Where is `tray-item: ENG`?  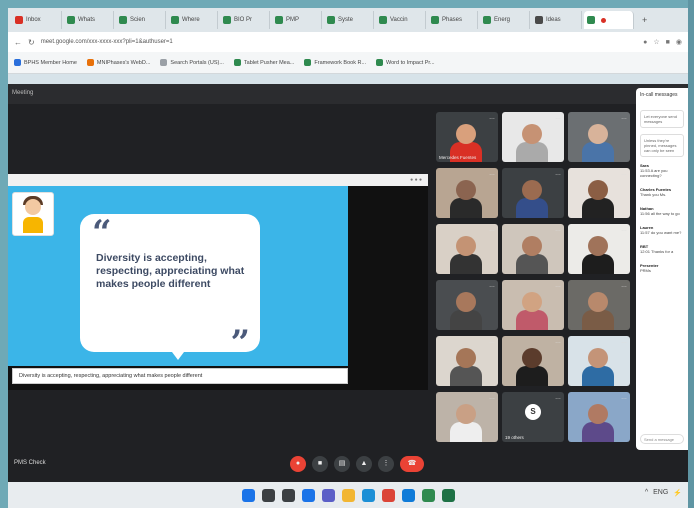 tray-item: ENG is located at coordinates (660, 493).